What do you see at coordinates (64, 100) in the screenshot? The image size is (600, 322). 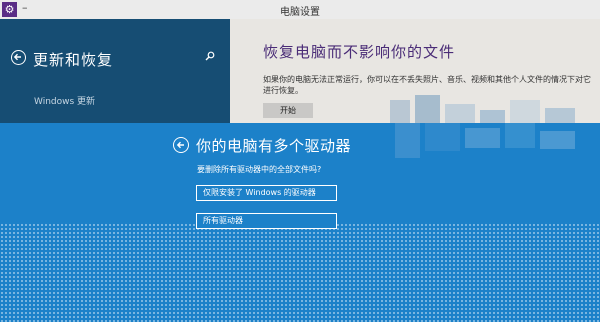 I see `sidebar-item-windows-update: Windows 更新` at bounding box center [64, 100].